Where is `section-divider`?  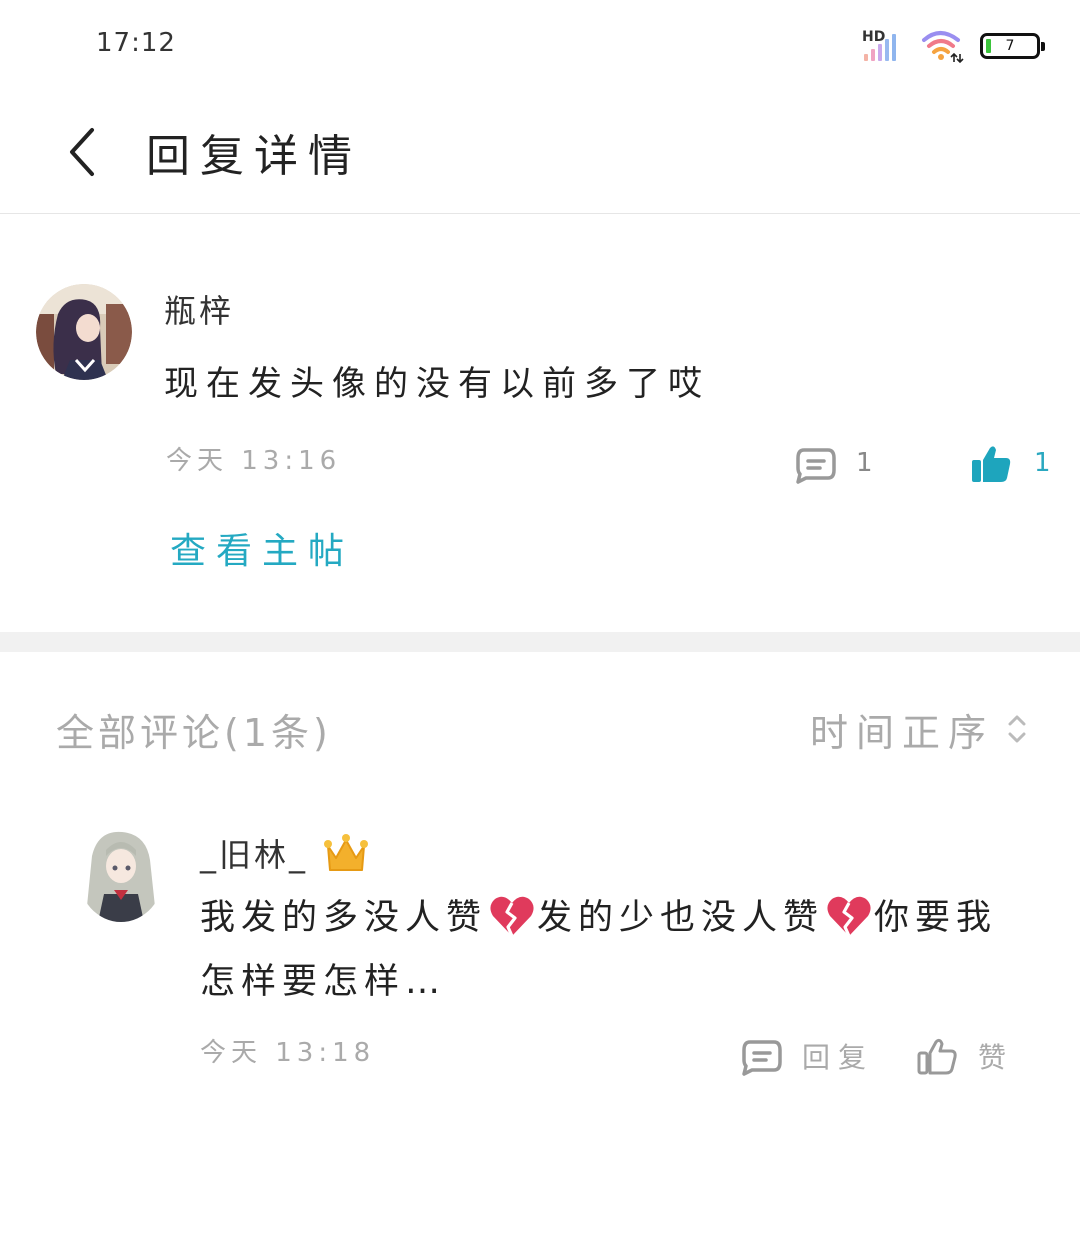 section-divider is located at coordinates (540, 642).